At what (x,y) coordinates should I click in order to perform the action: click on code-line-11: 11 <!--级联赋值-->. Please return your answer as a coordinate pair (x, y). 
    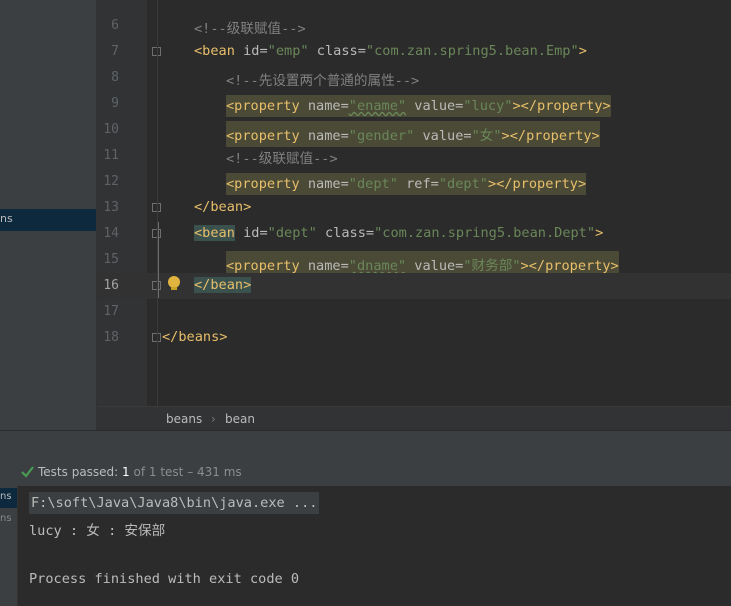
    Looking at the image, I should click on (414, 156).